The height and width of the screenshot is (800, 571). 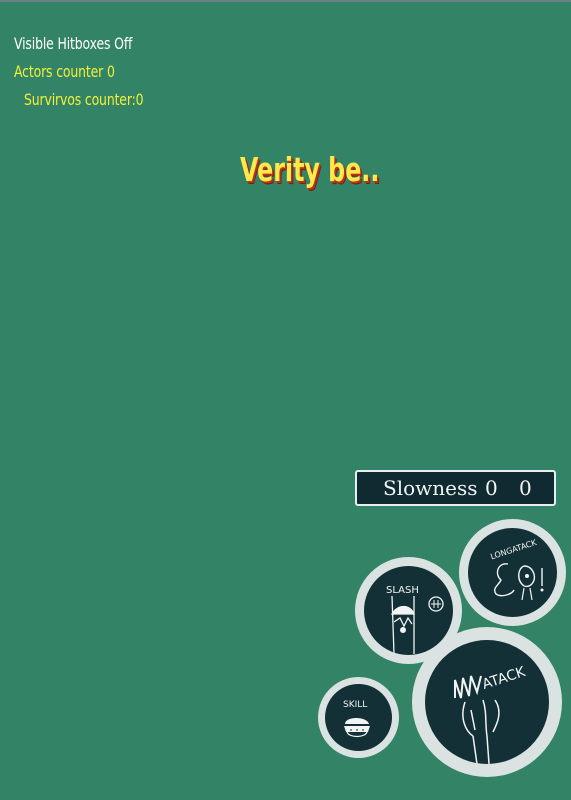 I want to click on slowness-label: Slowness, so click(x=430, y=488).